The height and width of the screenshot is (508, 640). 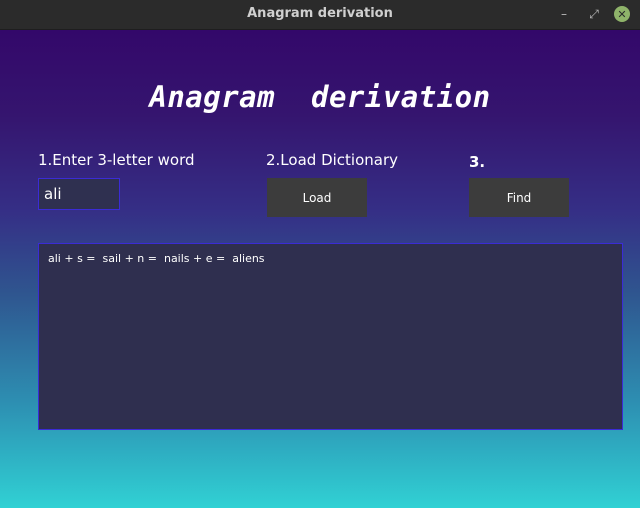 I want to click on page-title: Anagram derivation, so click(x=320, y=97).